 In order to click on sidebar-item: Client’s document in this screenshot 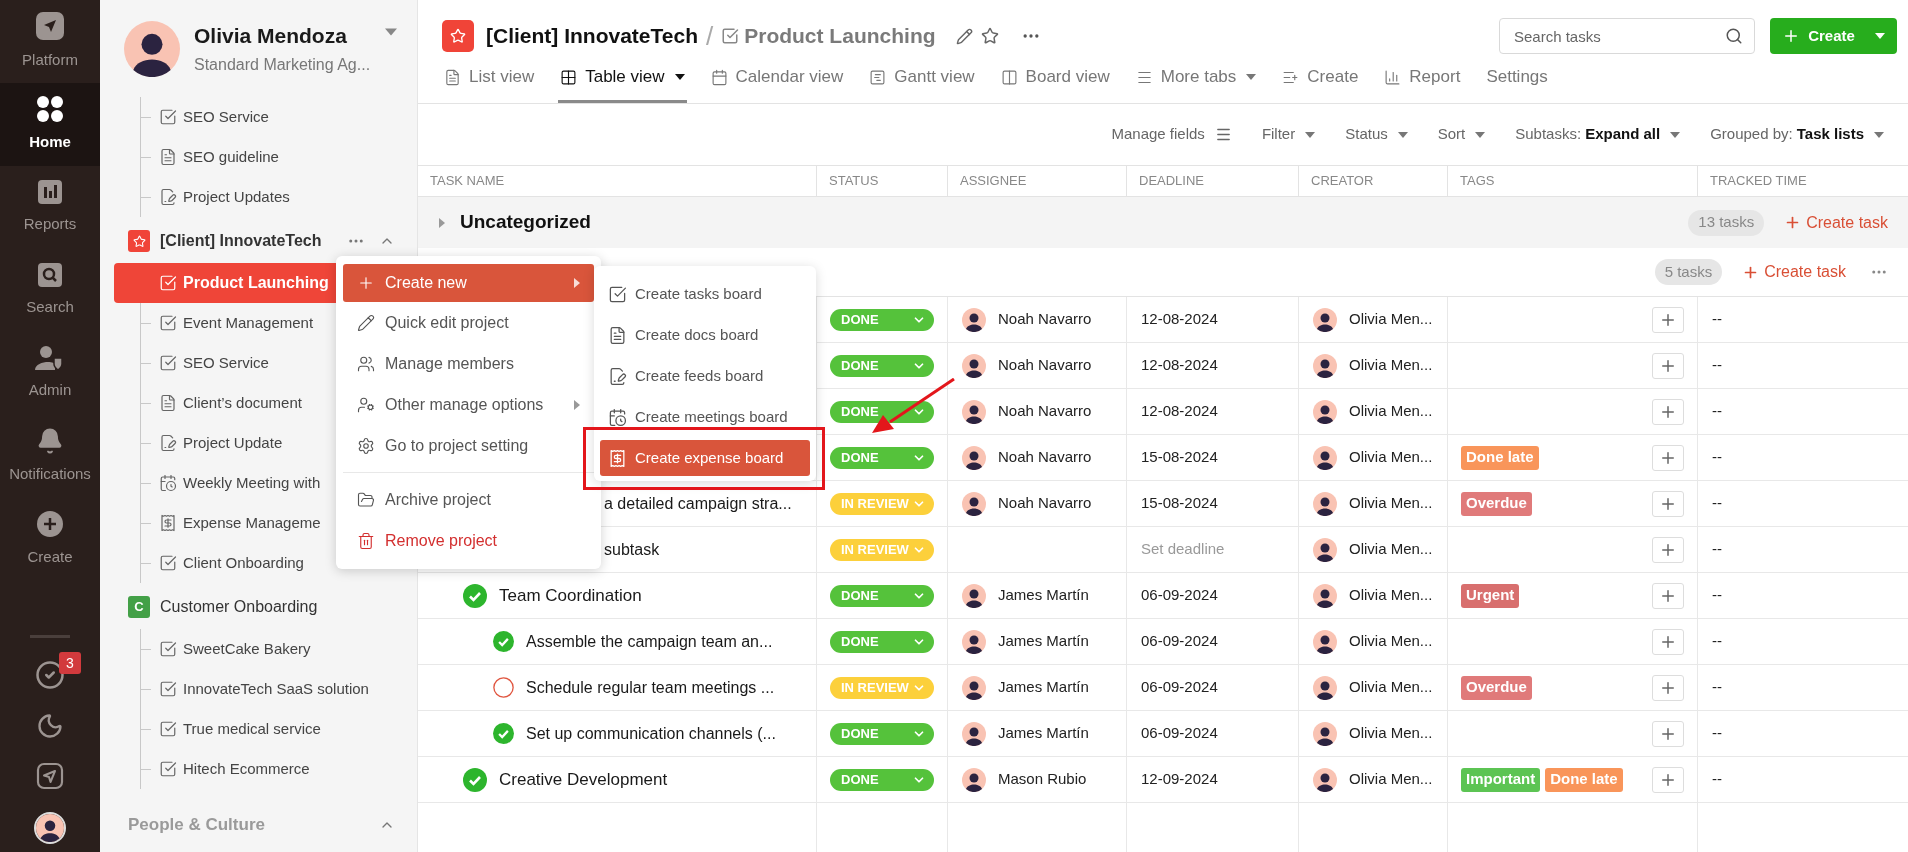, I will do `click(230, 403)`.